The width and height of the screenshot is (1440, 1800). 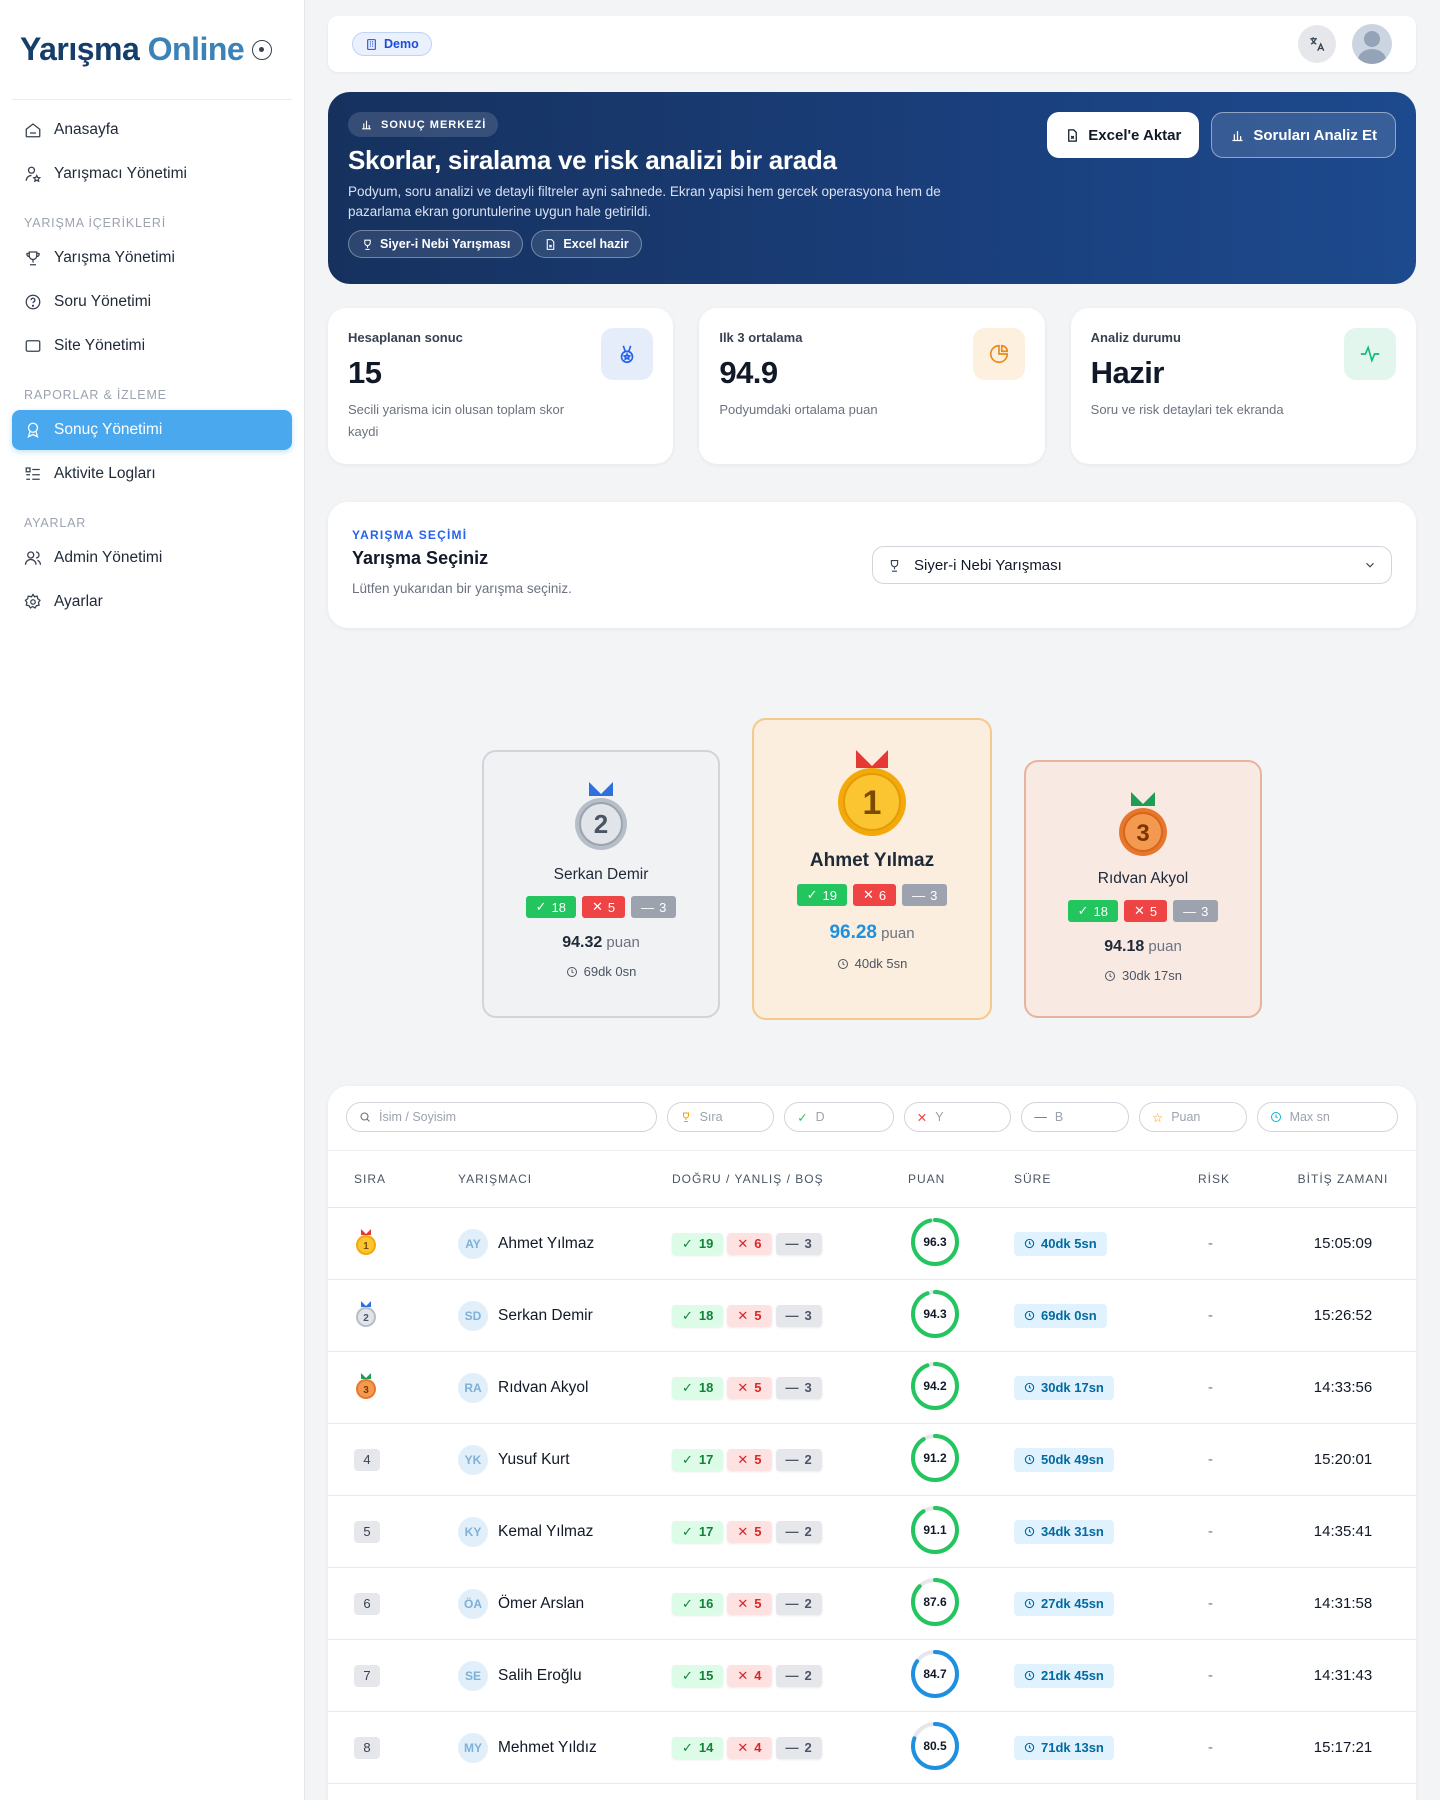 I want to click on window-icon, so click(x=33, y=346).